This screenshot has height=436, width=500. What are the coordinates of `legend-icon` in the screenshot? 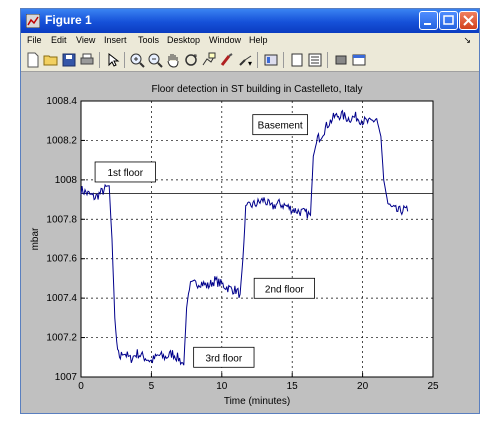 It's located at (297, 60).